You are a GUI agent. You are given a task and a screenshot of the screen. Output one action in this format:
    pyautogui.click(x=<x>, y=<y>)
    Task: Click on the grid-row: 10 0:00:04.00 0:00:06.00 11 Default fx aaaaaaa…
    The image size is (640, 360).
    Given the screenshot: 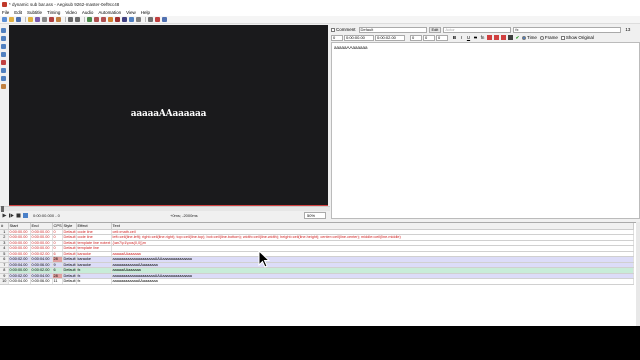 What is the action you would take?
    pyautogui.click(x=317, y=281)
    